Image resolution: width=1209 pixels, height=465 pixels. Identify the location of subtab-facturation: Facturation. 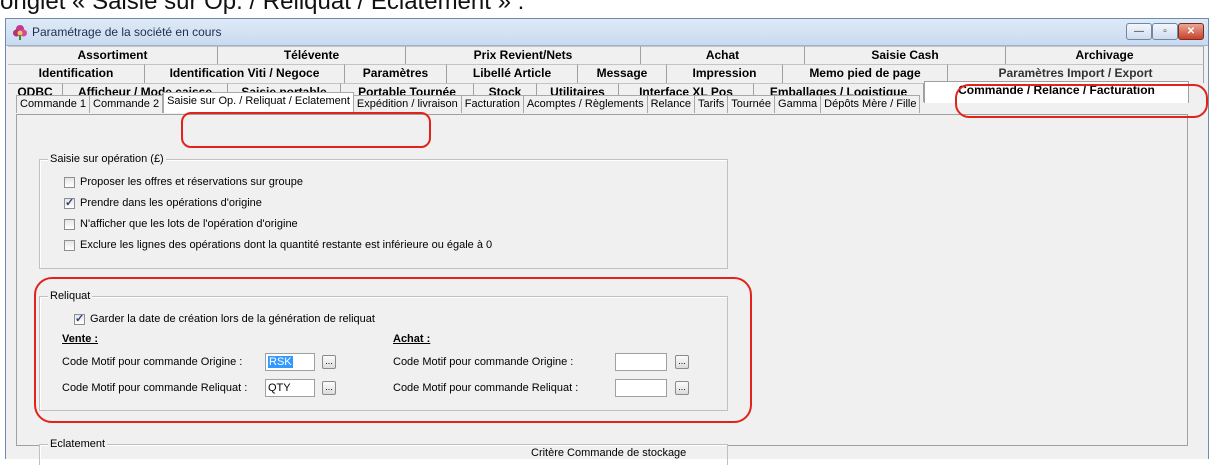
(492, 104).